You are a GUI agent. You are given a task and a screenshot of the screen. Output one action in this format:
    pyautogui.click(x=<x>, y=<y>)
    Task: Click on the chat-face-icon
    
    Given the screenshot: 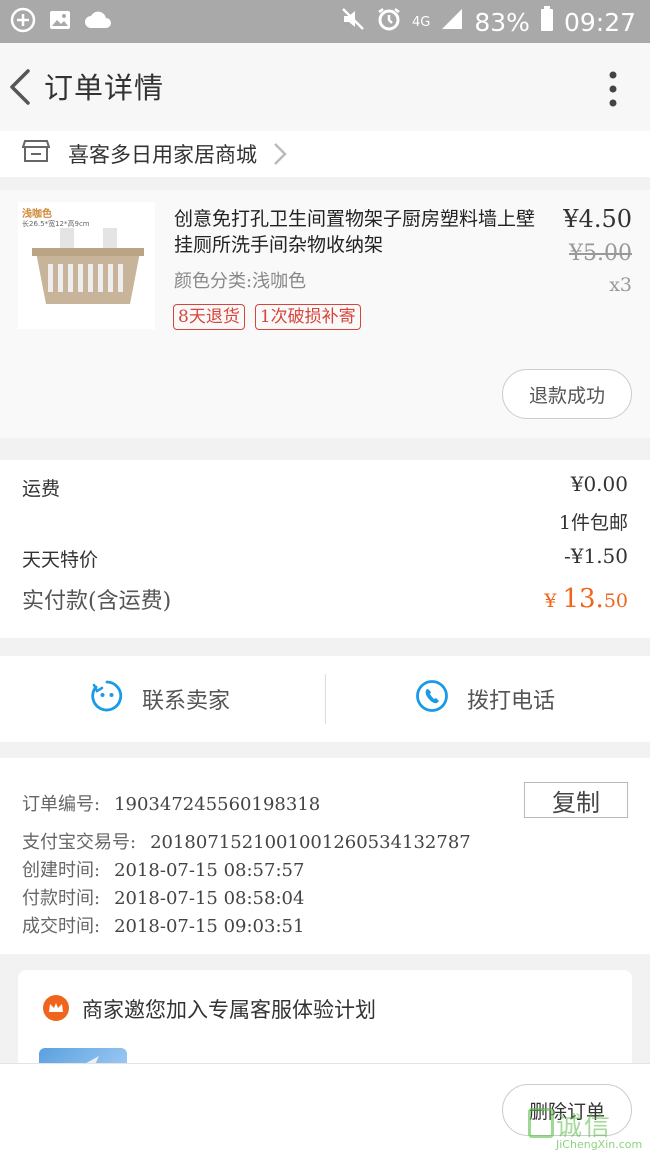 What is the action you would take?
    pyautogui.click(x=107, y=699)
    